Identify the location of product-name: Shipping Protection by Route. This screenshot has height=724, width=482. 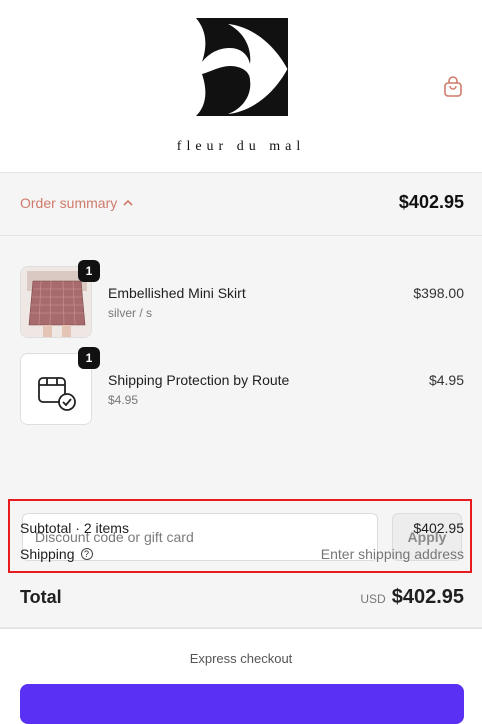
(199, 380).